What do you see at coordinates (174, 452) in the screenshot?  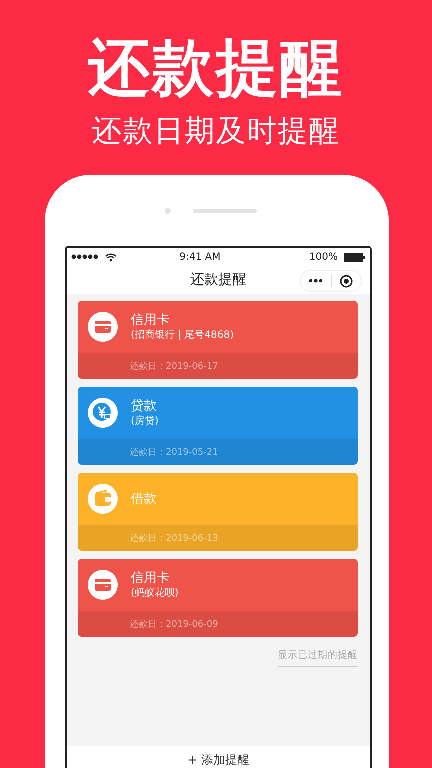 I see `due-date: 还款日：2019-05-21` at bounding box center [174, 452].